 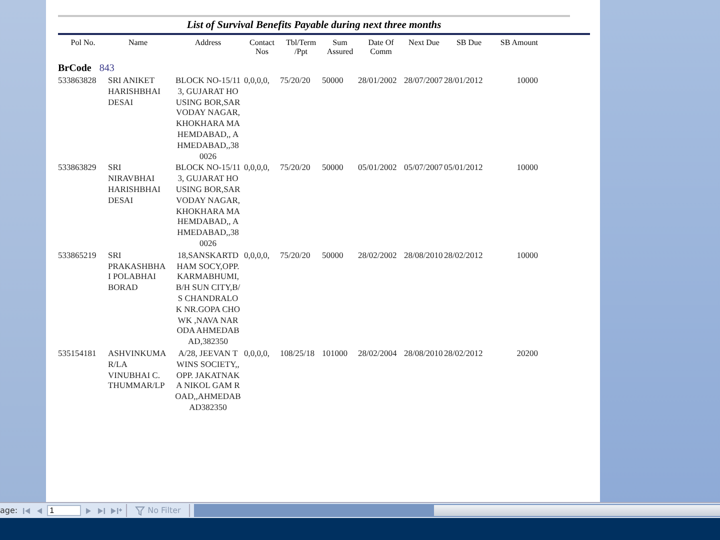 What do you see at coordinates (116, 510) in the screenshot?
I see `new-record-icon` at bounding box center [116, 510].